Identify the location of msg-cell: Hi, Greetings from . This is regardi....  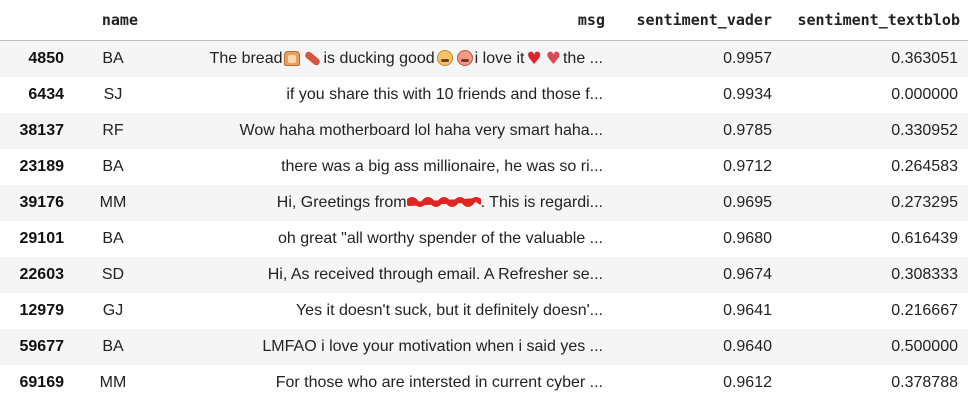
(379, 203).